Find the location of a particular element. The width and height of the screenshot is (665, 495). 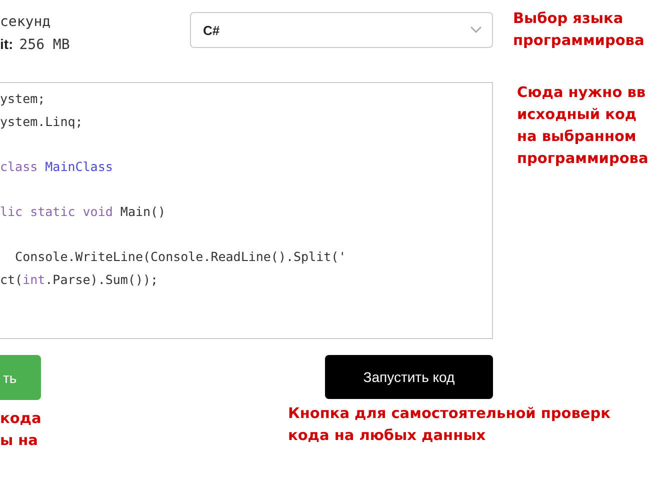

time-limit: секунд is located at coordinates (26, 22).